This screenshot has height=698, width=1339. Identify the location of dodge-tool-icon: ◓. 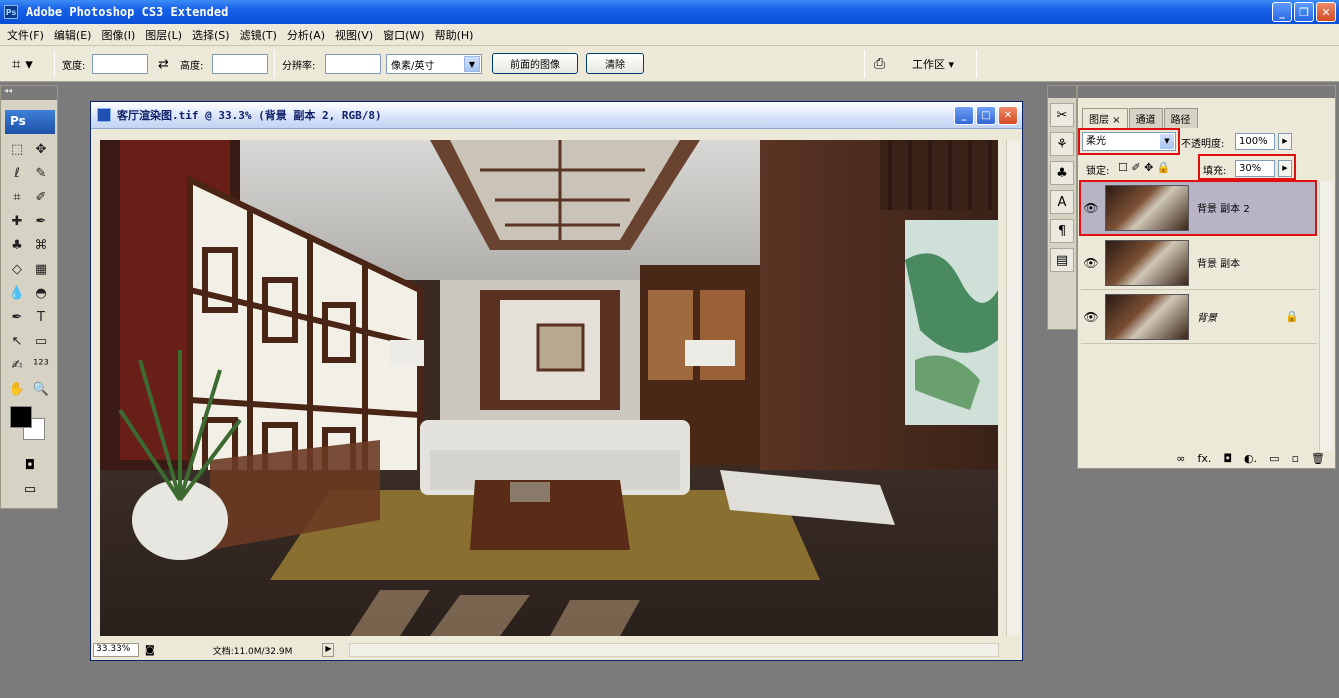
(41, 293).